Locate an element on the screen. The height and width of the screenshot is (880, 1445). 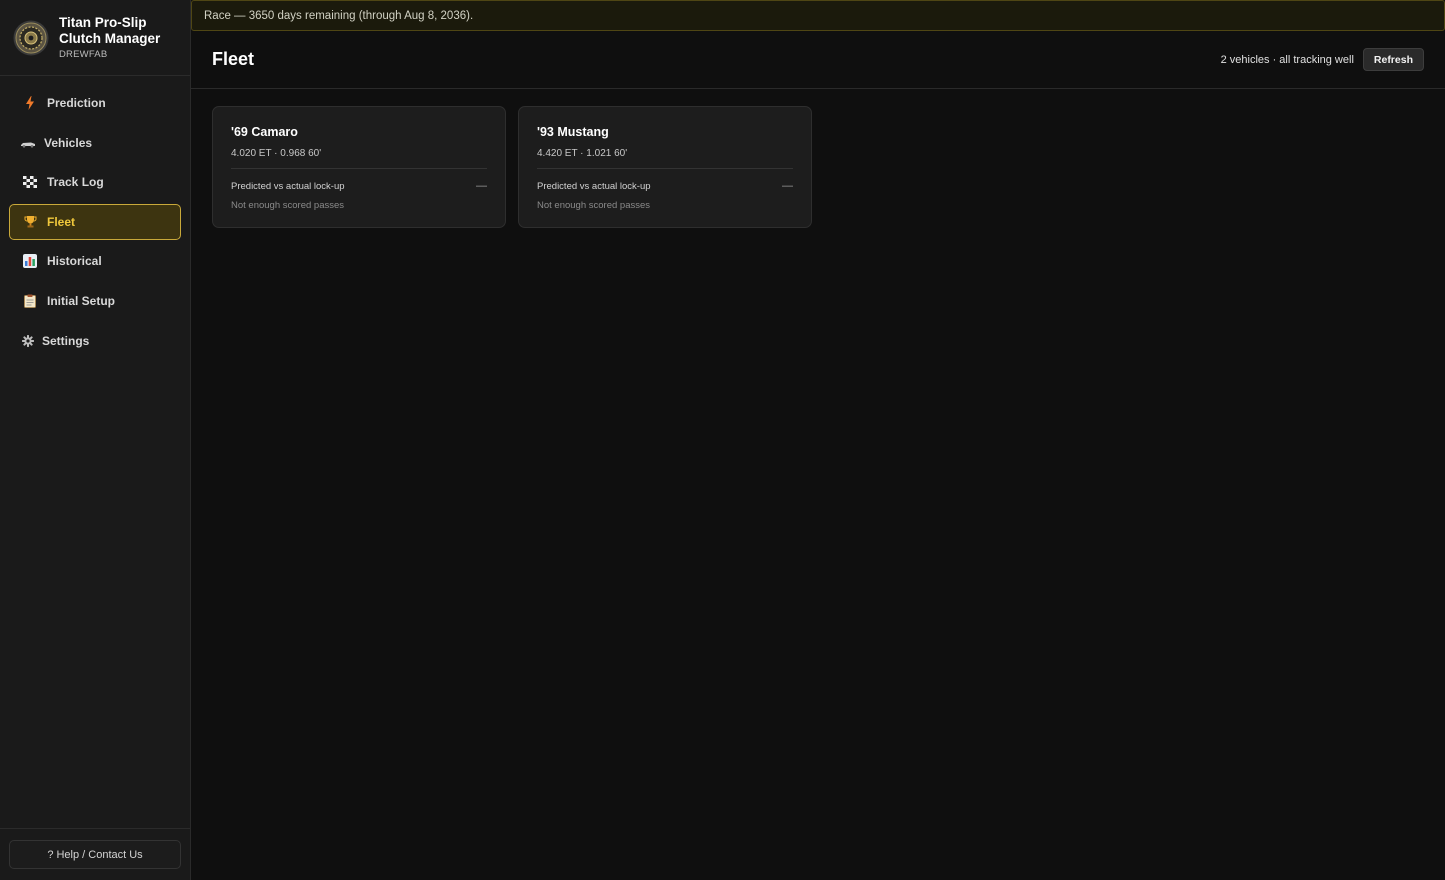
checkered-flag-icon is located at coordinates (30, 182).